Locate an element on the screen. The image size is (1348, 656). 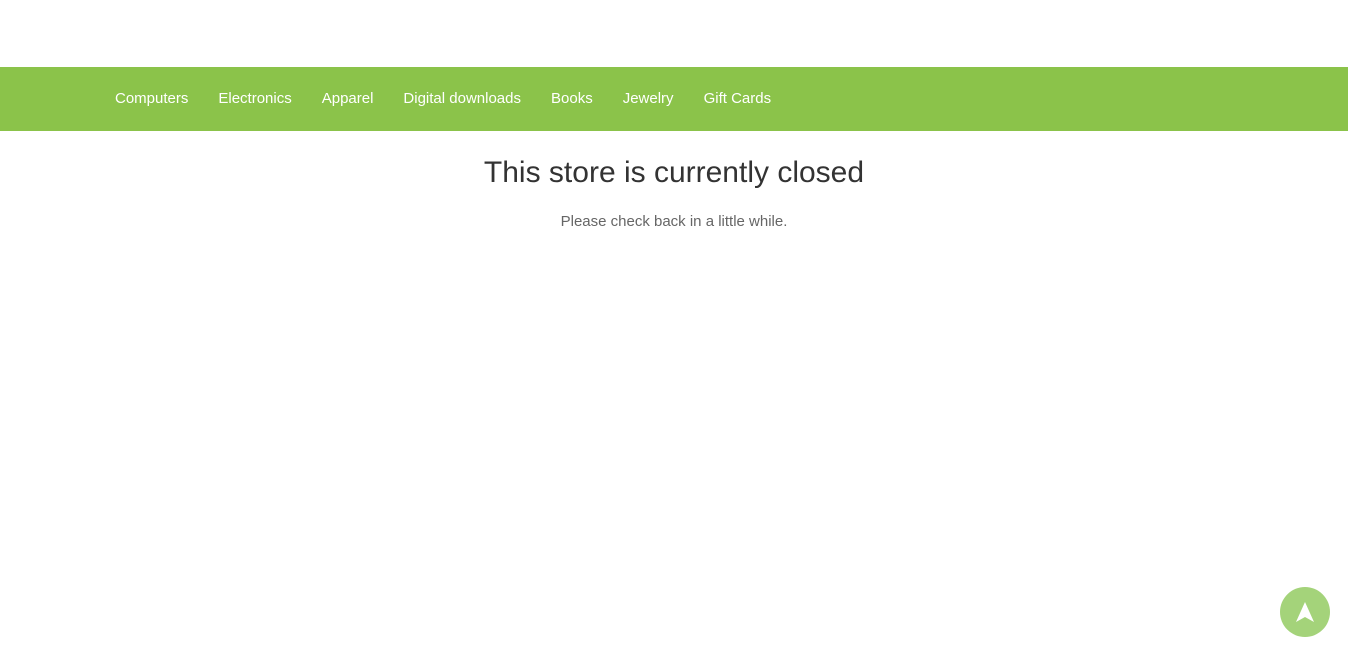
nav-item-apparel: Apparel is located at coordinates (348, 99).